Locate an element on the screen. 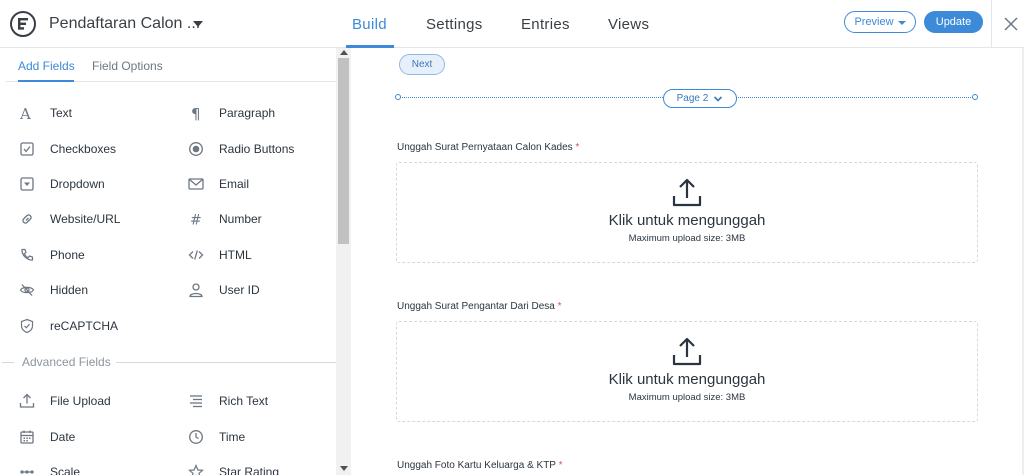 The image size is (1024, 475). clock-icon is located at coordinates (196, 437).